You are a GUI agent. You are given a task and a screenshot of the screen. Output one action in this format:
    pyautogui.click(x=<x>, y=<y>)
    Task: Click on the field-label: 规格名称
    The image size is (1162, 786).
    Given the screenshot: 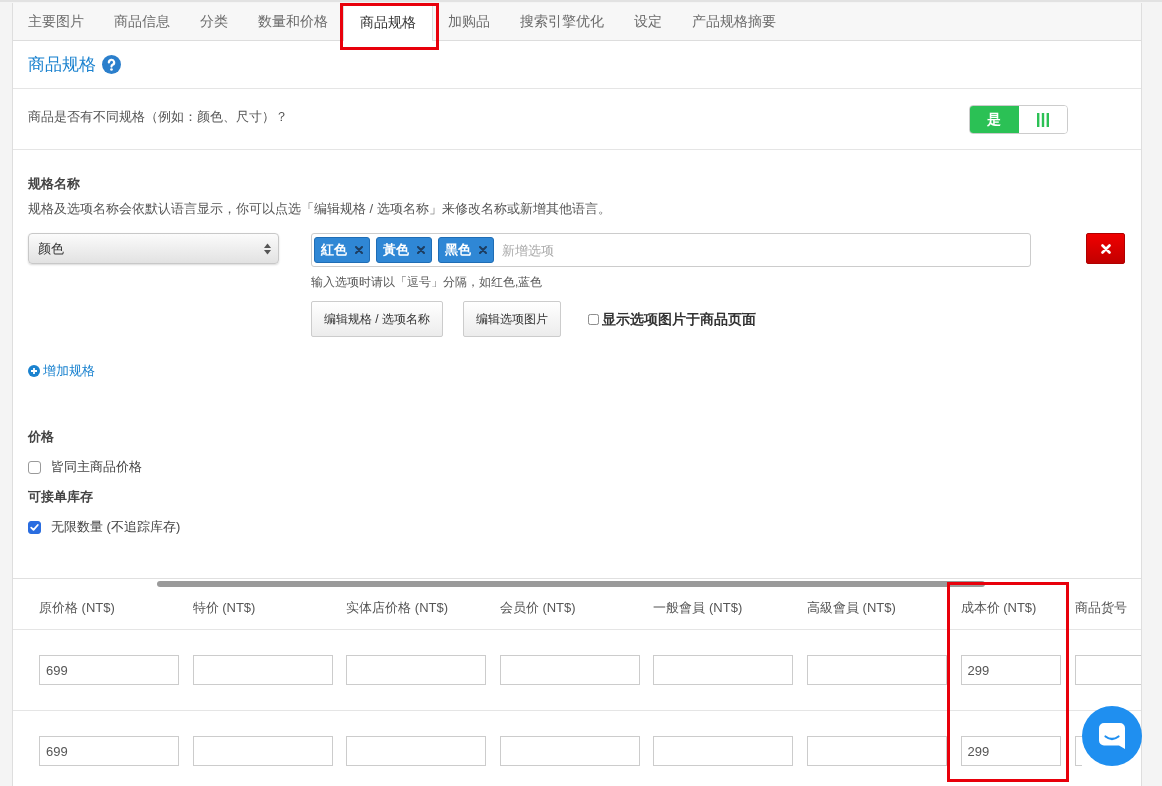 What is the action you would take?
    pyautogui.click(x=54, y=184)
    